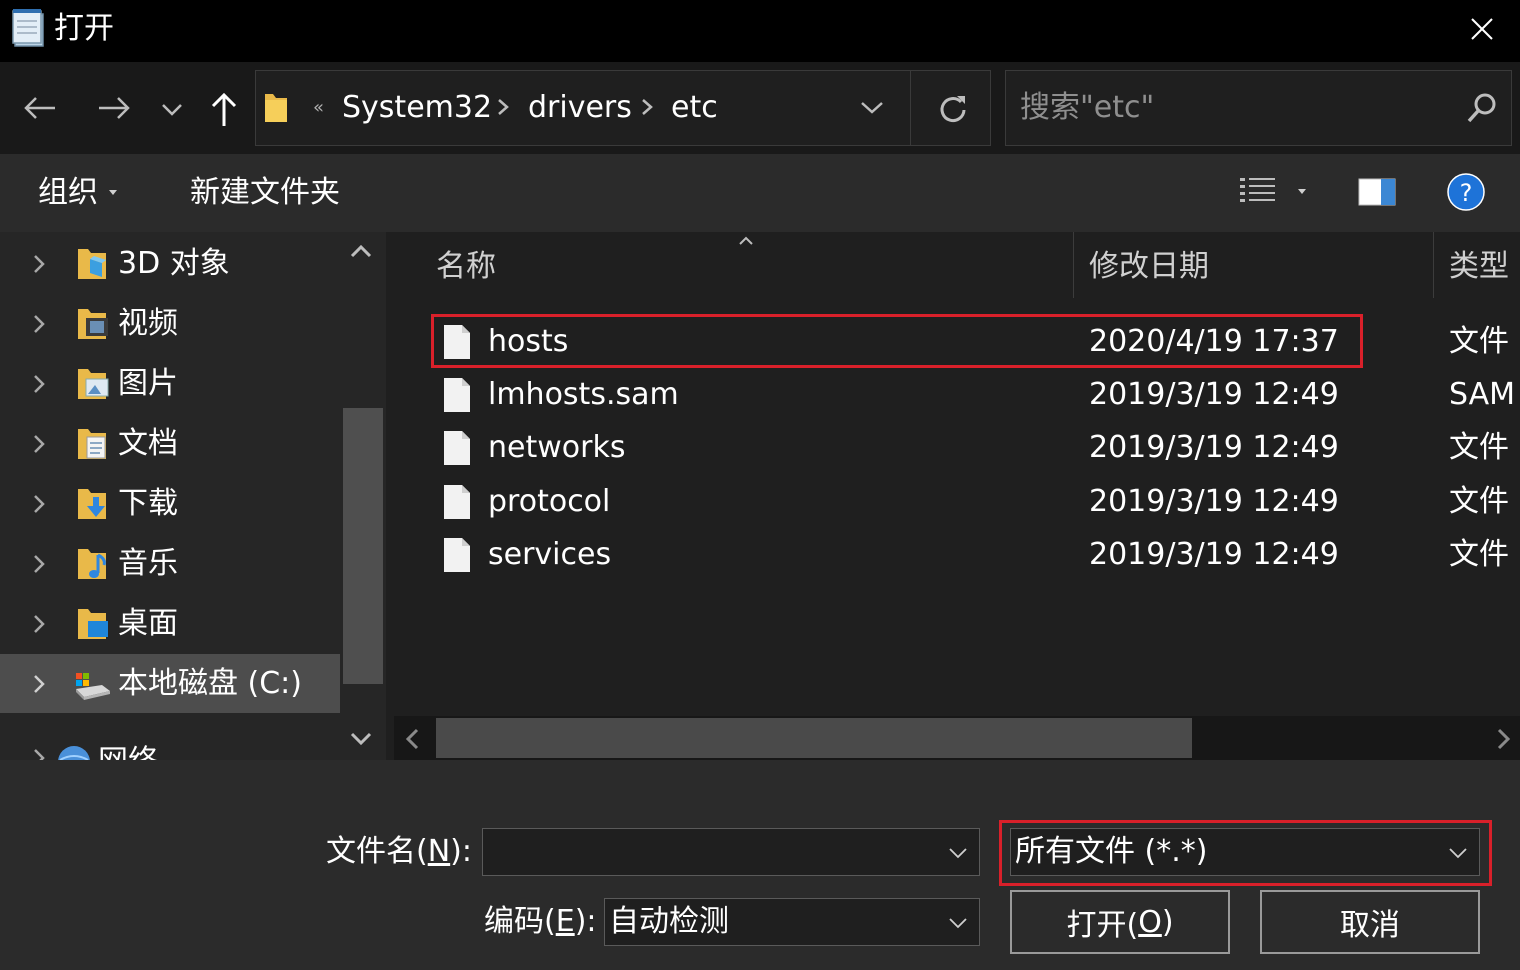  What do you see at coordinates (669, 921) in the screenshot?
I see `encoding-value: 自动检测` at bounding box center [669, 921].